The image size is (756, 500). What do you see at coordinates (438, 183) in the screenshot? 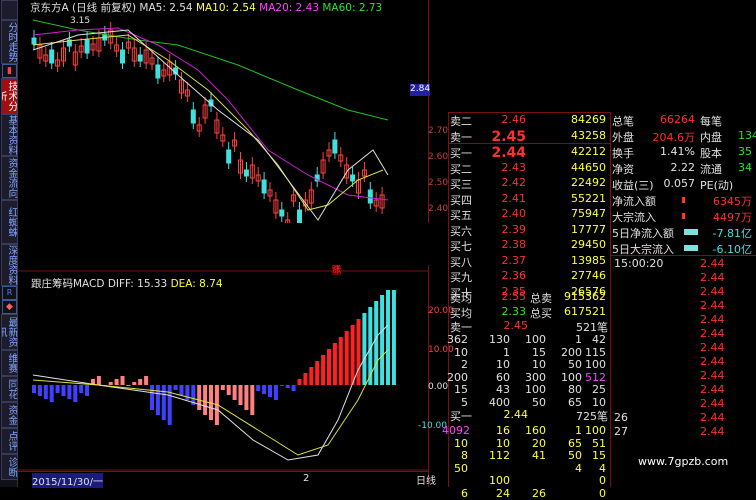
I see `price-tick: 2.50` at bounding box center [438, 183].